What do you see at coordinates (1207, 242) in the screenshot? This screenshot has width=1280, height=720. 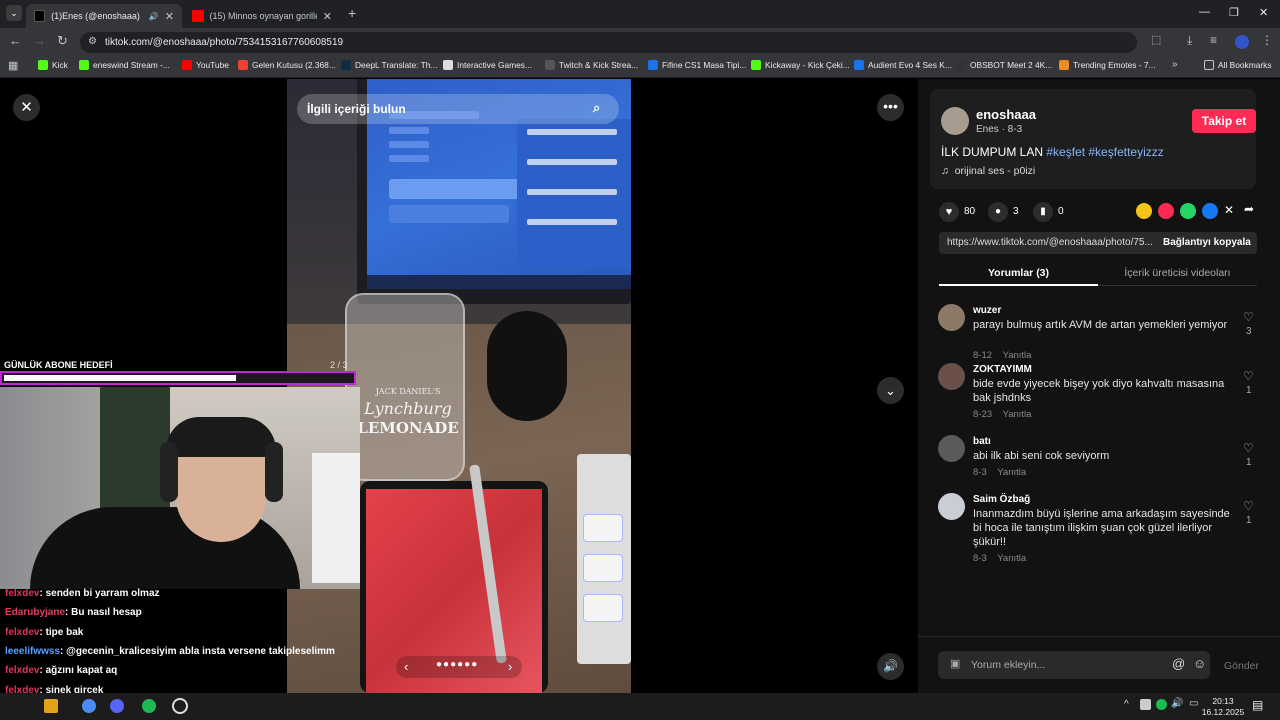 I see `copy-link-button: Bağlantıyı kopyala` at bounding box center [1207, 242].